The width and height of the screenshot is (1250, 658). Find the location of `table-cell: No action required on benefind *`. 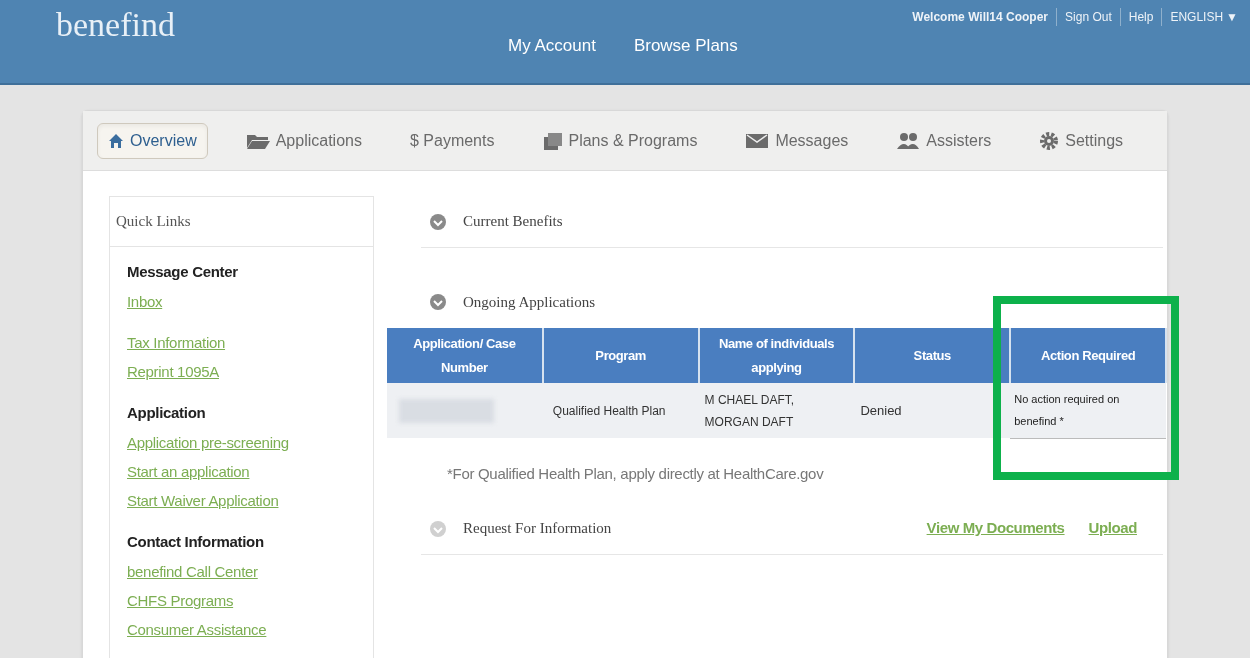

table-cell: No action required on benefind * is located at coordinates (1088, 410).